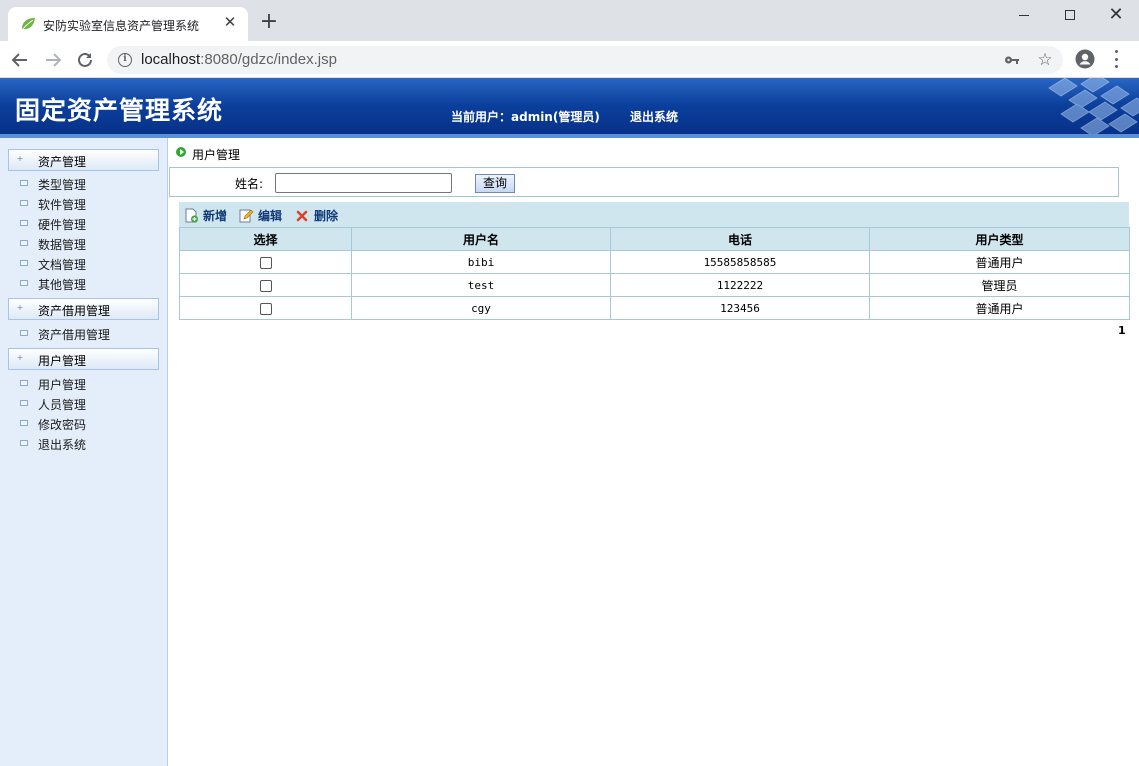 The height and width of the screenshot is (766, 1139). What do you see at coordinates (53, 60) in the screenshot?
I see `forward-arrow-icon` at bounding box center [53, 60].